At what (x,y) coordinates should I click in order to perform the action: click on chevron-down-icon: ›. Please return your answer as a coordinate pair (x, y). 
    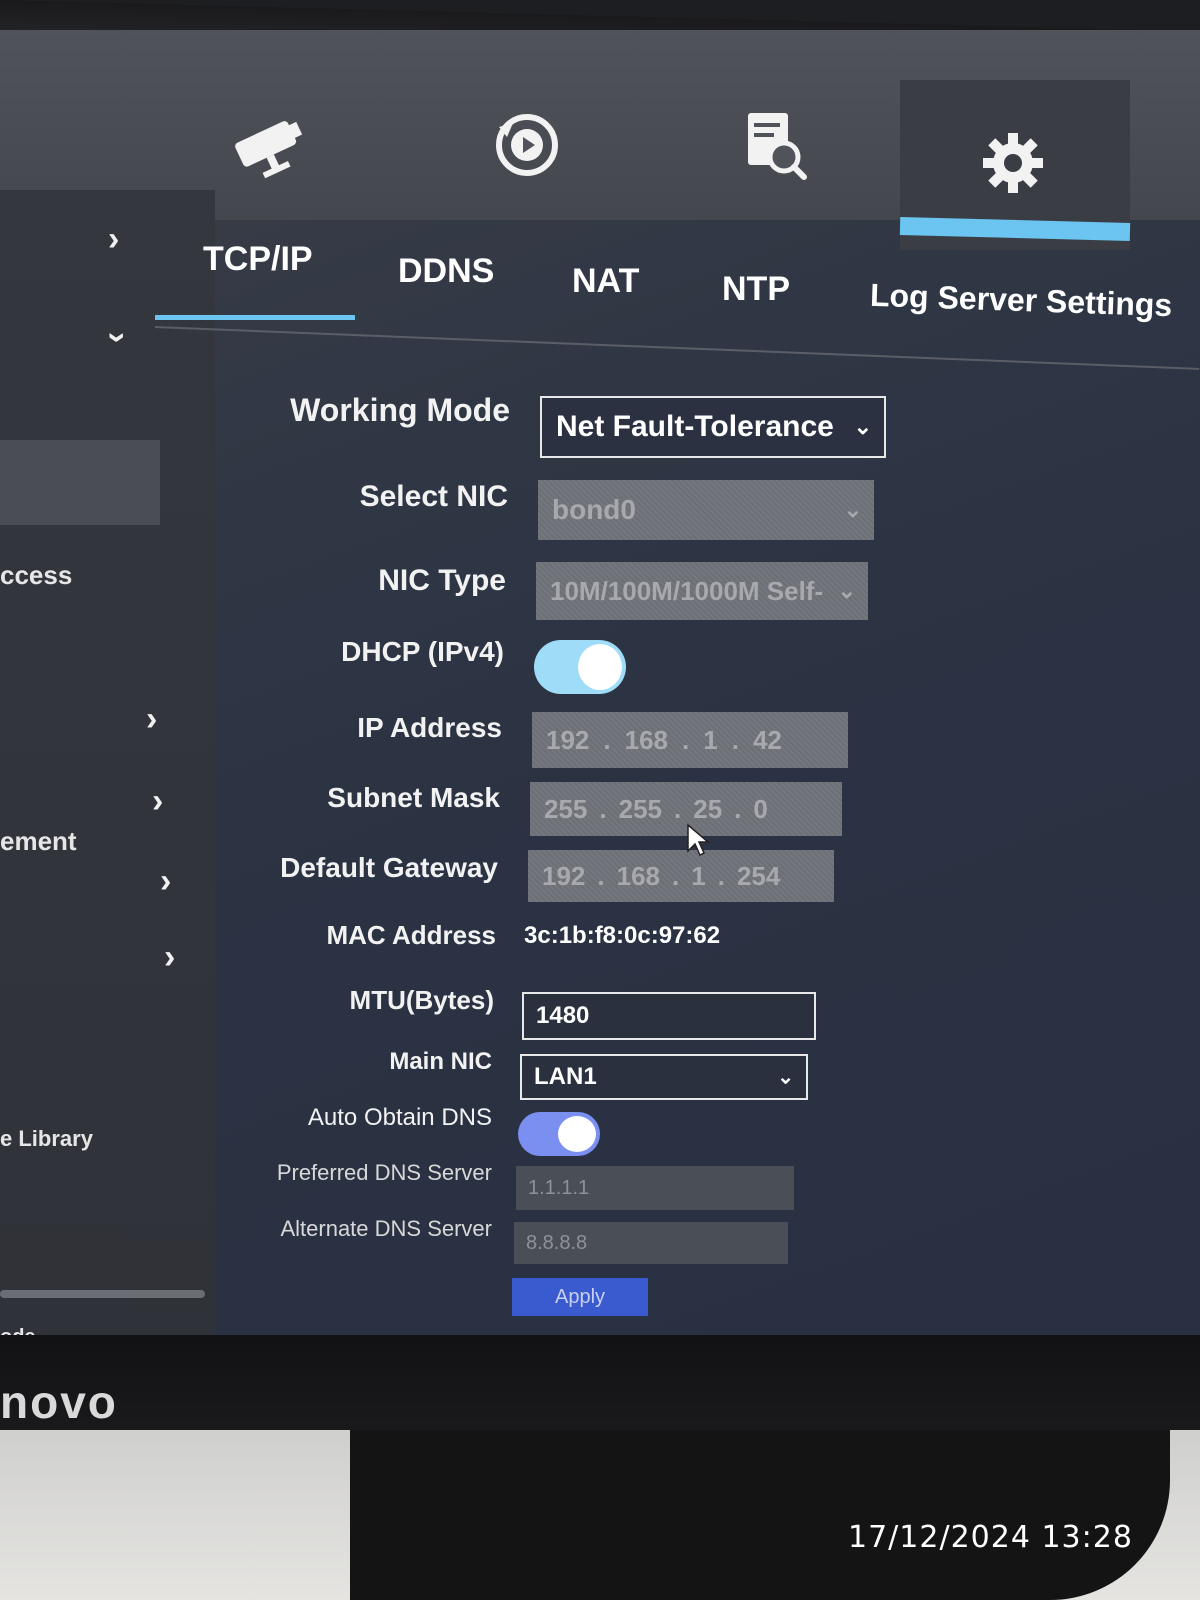
    Looking at the image, I should click on (117, 337).